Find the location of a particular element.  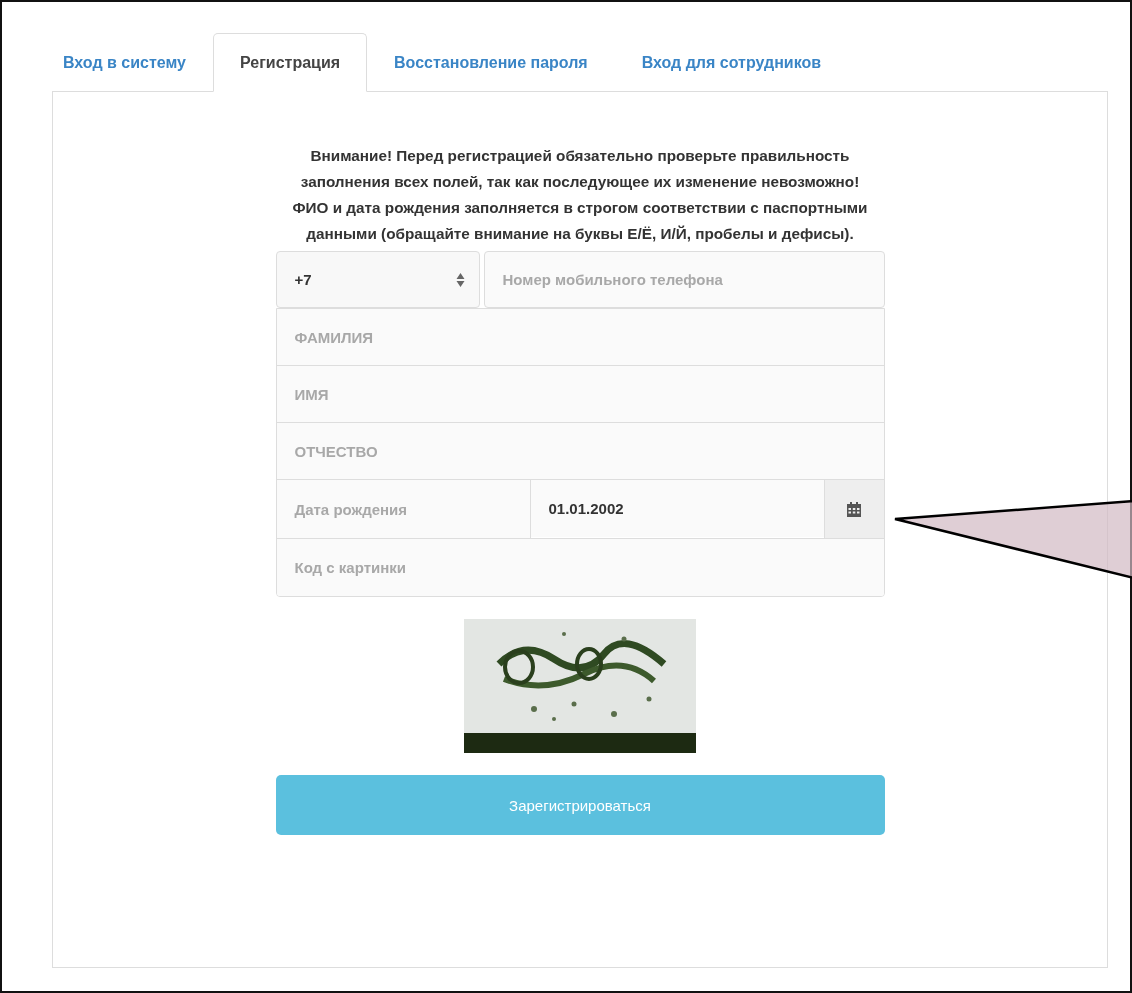

warning-text: Внимание! Перед регистрацией обязательно проверьте правильность заполнения всех полей, так как последующее их изменение невозможно! ФИО и дата рождения заполняется в строгом соответствии с паспортными данными (обращайте внимание на буквы Е/Ё, И/Й, пробелы и дефисы). is located at coordinates (580, 195).